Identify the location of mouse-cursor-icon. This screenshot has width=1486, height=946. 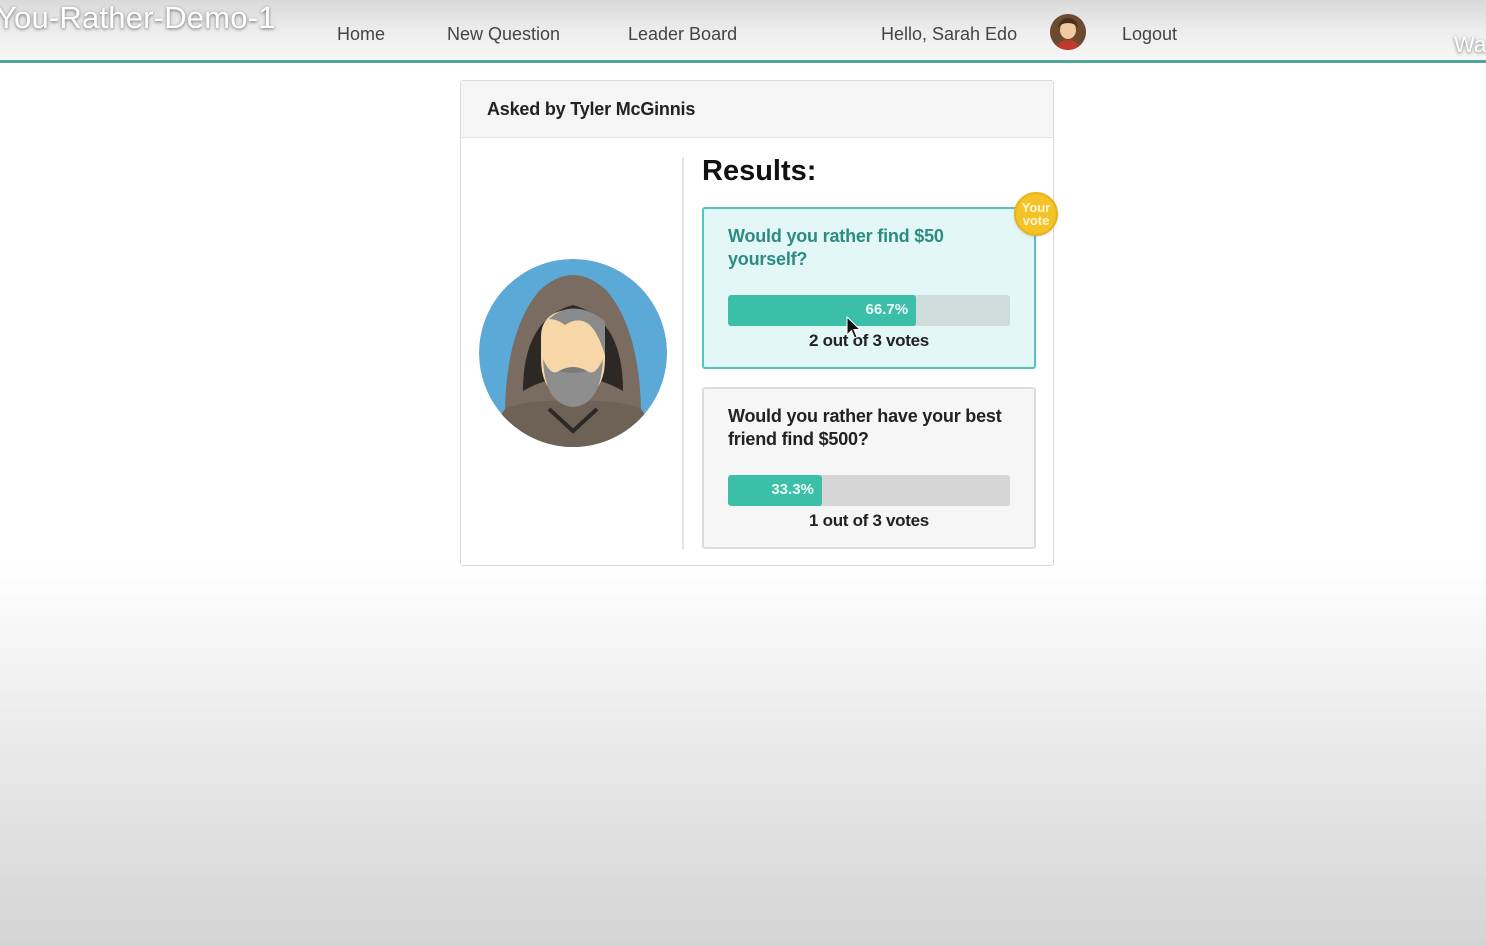
(854, 327).